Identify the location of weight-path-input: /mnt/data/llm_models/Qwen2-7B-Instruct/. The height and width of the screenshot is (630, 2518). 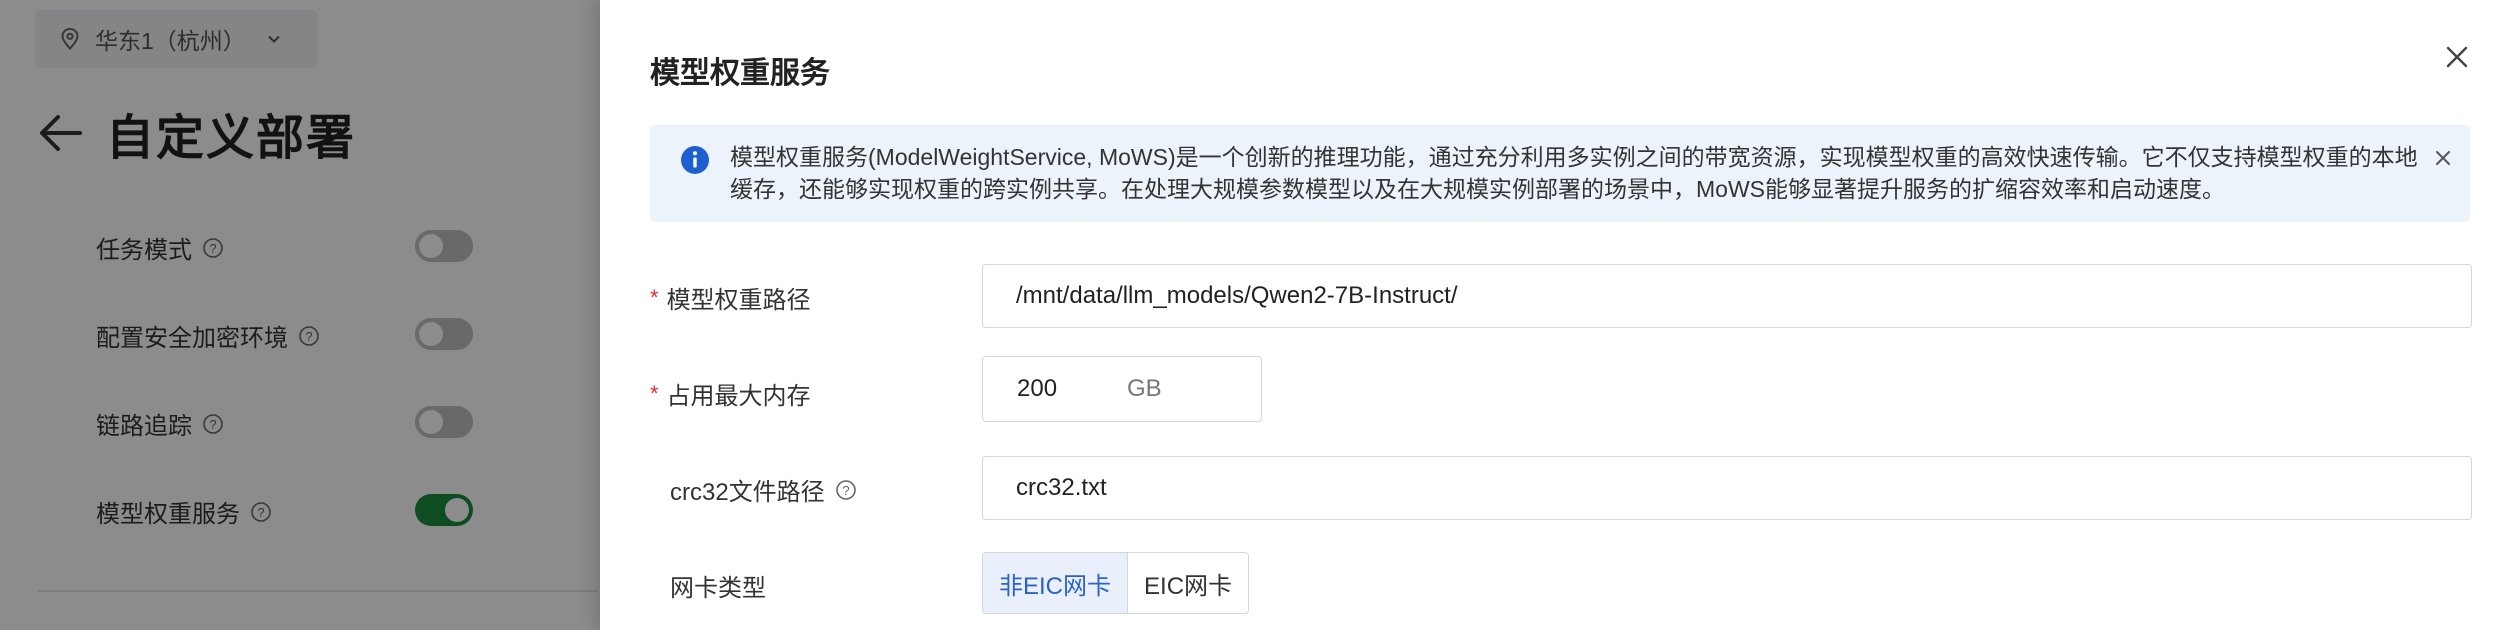
(1727, 296).